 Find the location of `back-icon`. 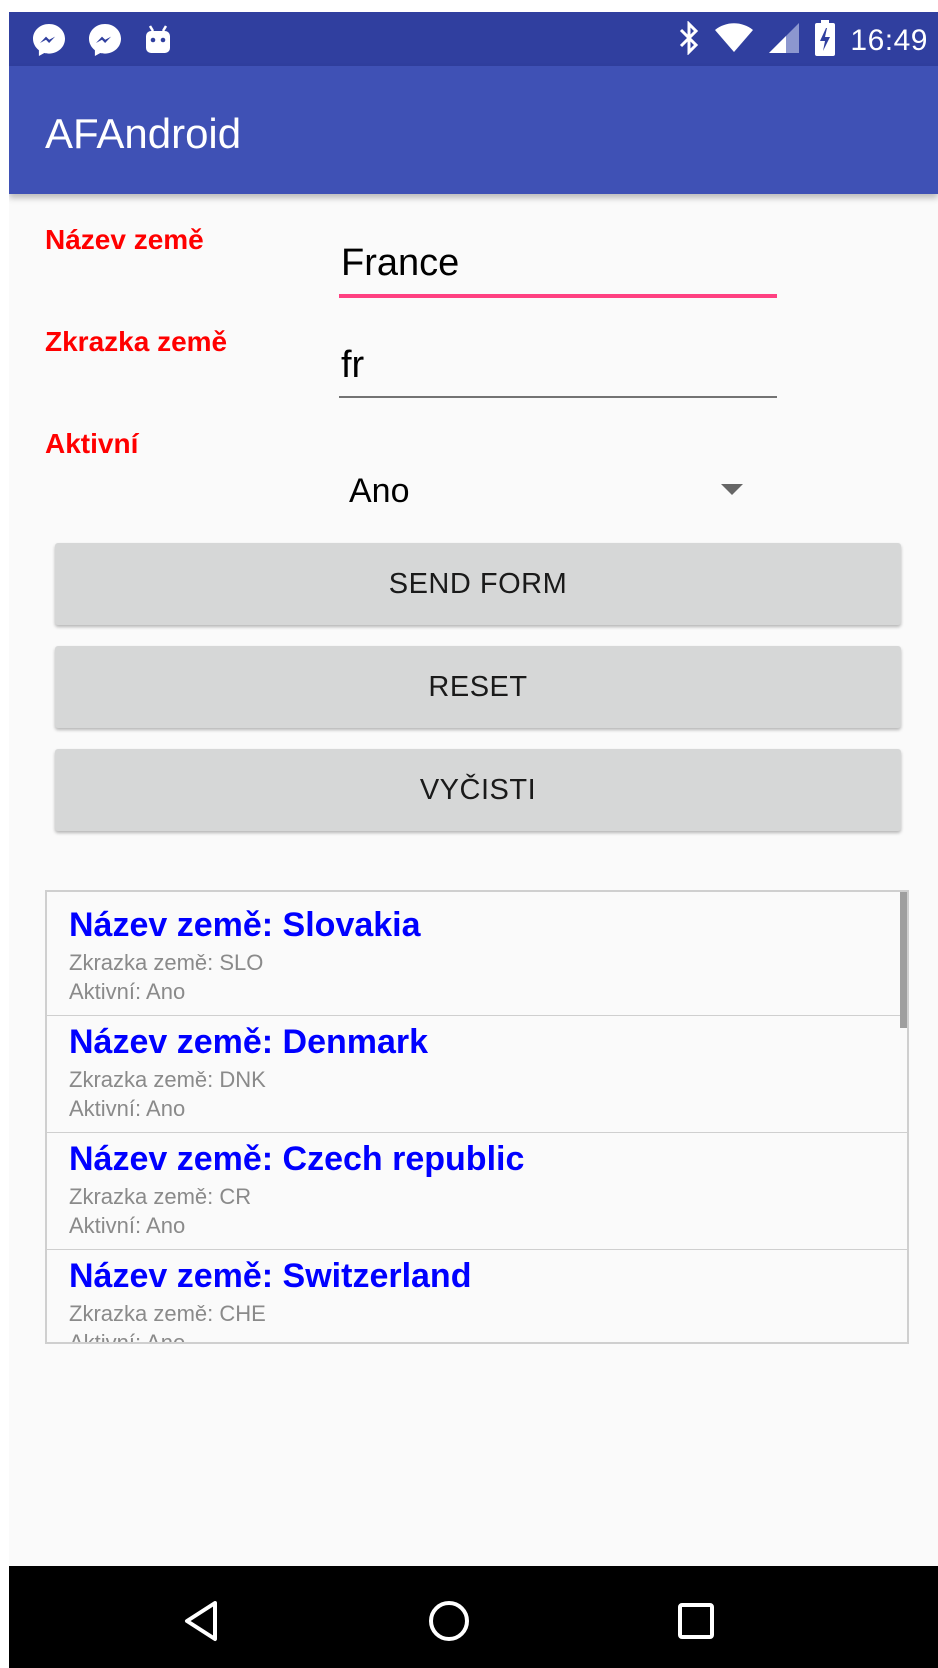

back-icon is located at coordinates (202, 1621).